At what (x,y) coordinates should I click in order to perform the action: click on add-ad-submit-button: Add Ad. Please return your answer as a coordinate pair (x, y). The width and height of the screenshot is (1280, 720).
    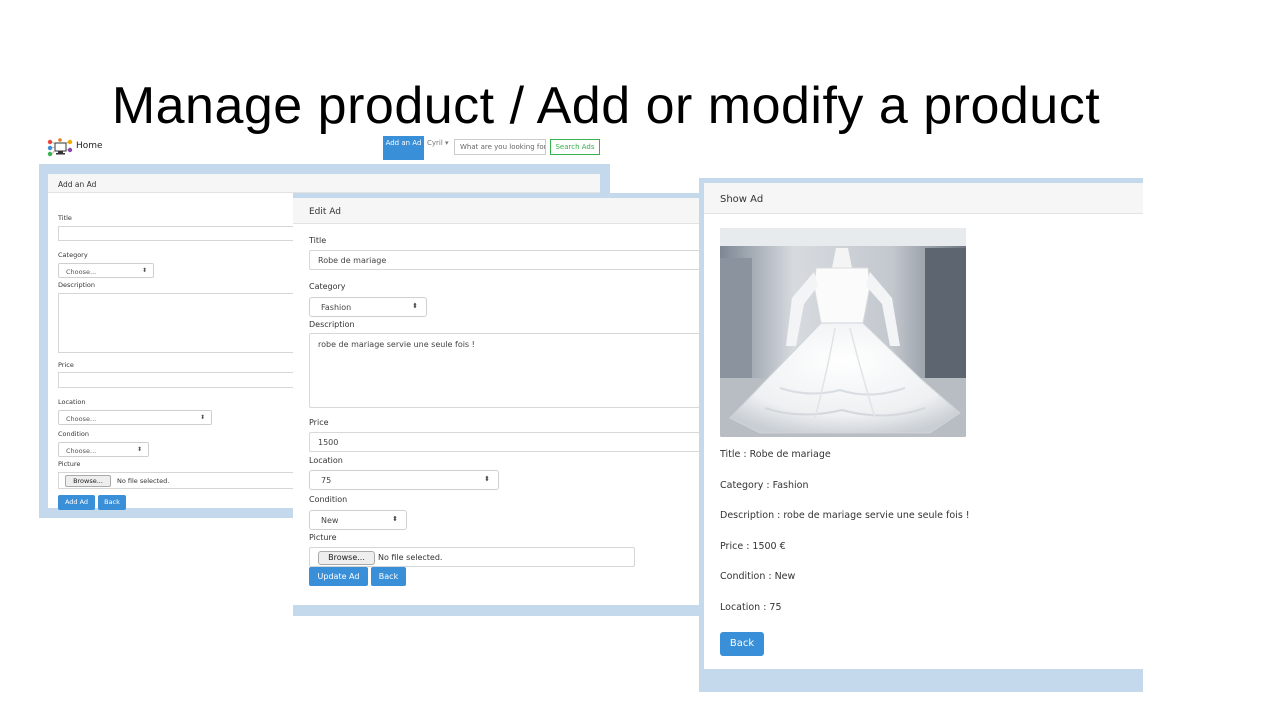
    Looking at the image, I should click on (76, 502).